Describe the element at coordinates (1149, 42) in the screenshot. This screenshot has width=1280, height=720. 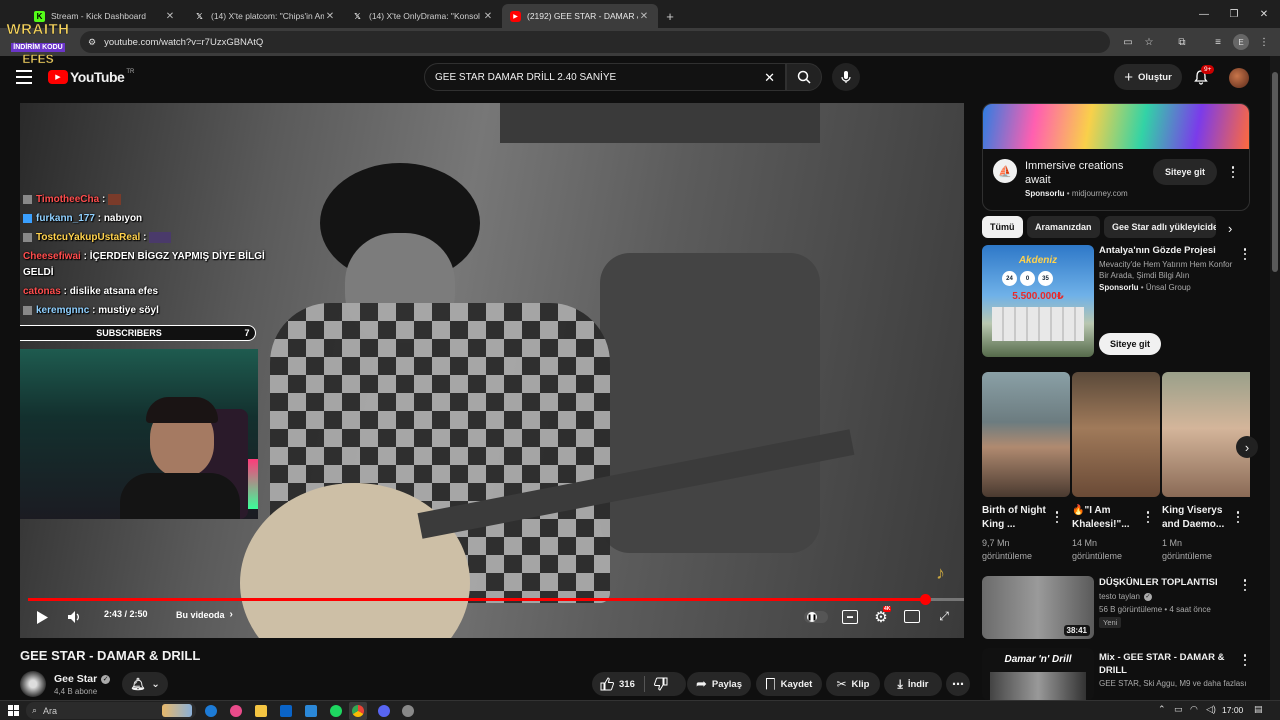
I see `bookmark-star-icon: ☆` at that location.